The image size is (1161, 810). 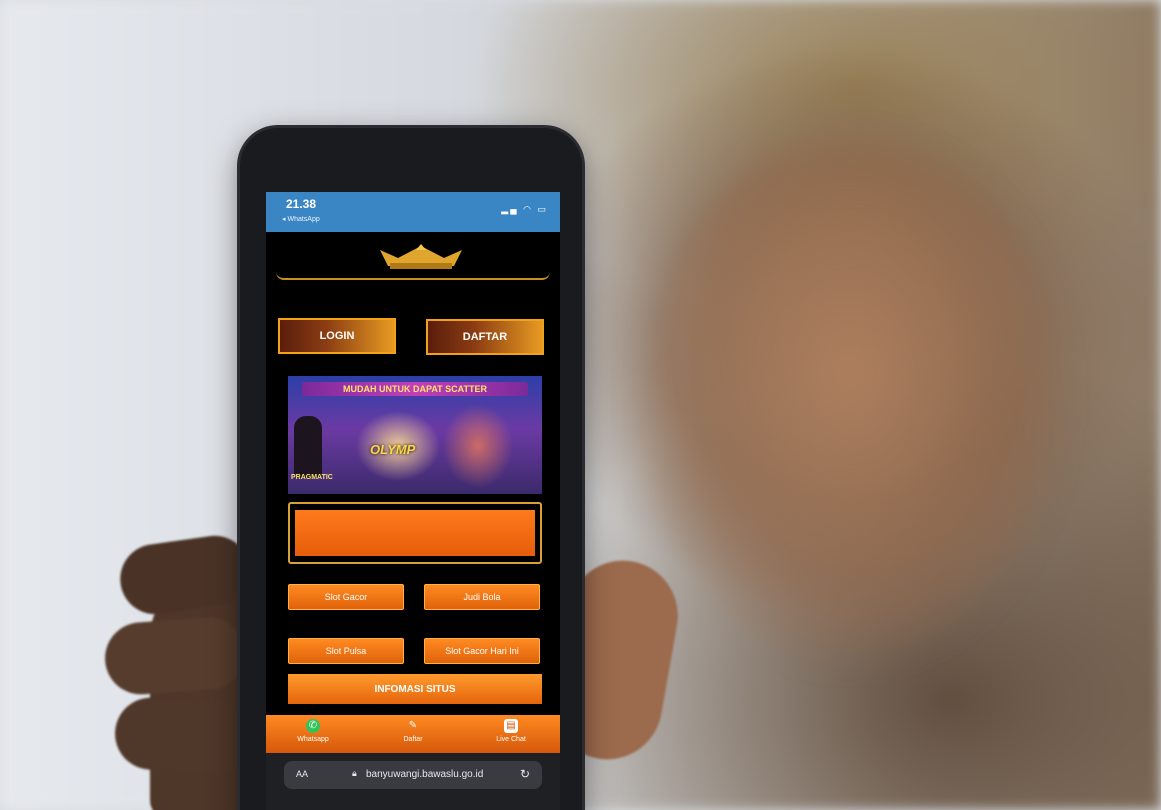 I want to click on back-to-app-link: ◂ WhatsApp, so click(x=301, y=219).